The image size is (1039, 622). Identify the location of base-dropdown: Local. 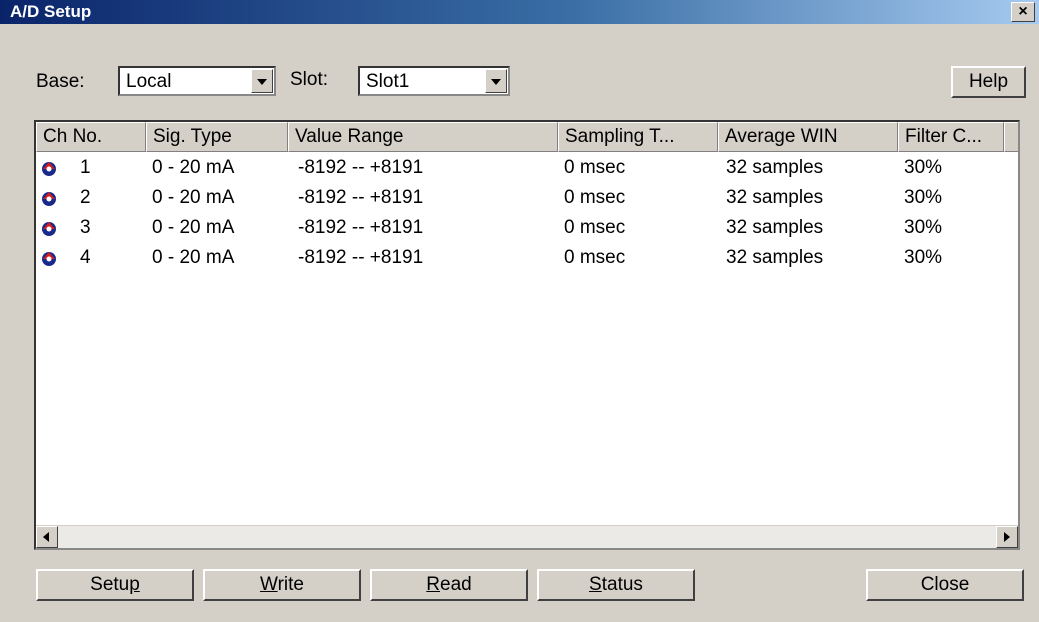
(197, 81).